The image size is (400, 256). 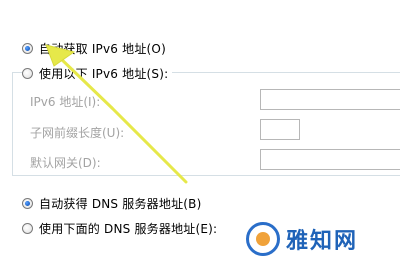 What do you see at coordinates (27, 228) in the screenshot?
I see `dns-manual-radio` at bounding box center [27, 228].